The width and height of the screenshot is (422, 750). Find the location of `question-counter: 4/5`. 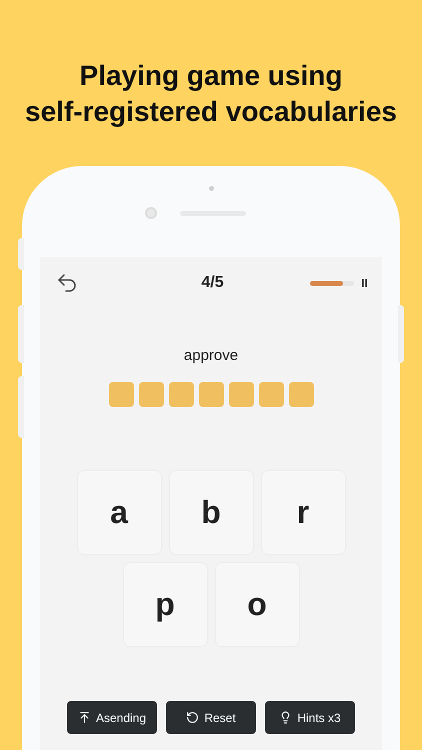

question-counter: 4/5 is located at coordinates (212, 283).